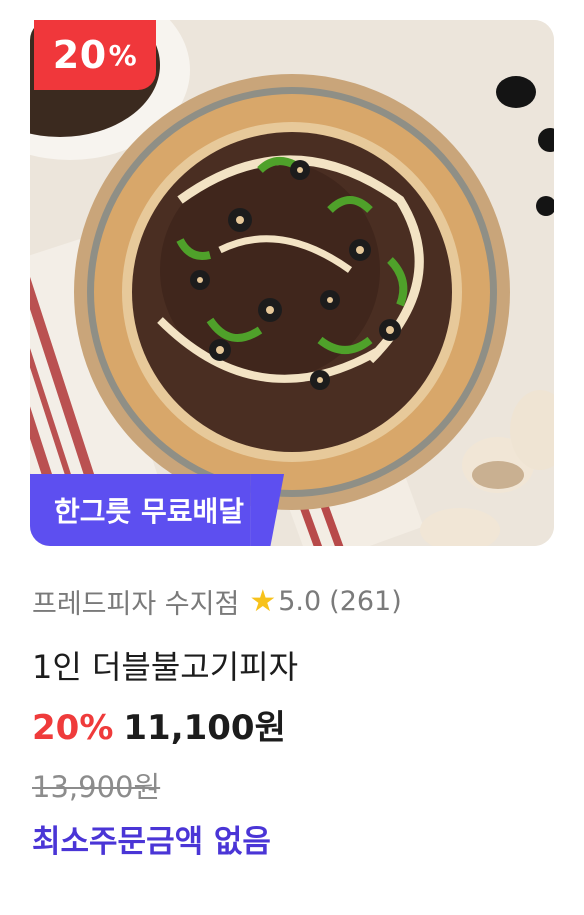 Image resolution: width=584 pixels, height=915 pixels. I want to click on discount-badge-value: 20, so click(79, 55).